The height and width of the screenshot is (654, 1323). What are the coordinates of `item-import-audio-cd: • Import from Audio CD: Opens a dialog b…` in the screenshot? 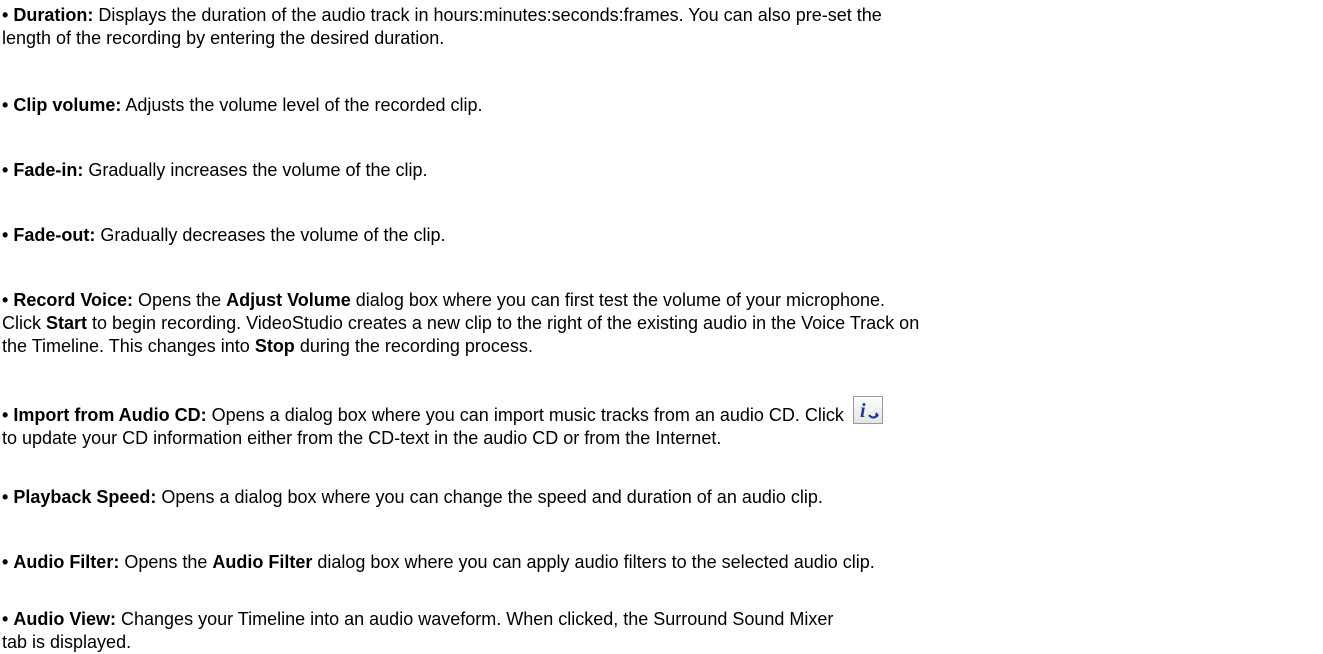 It's located at (657, 423).